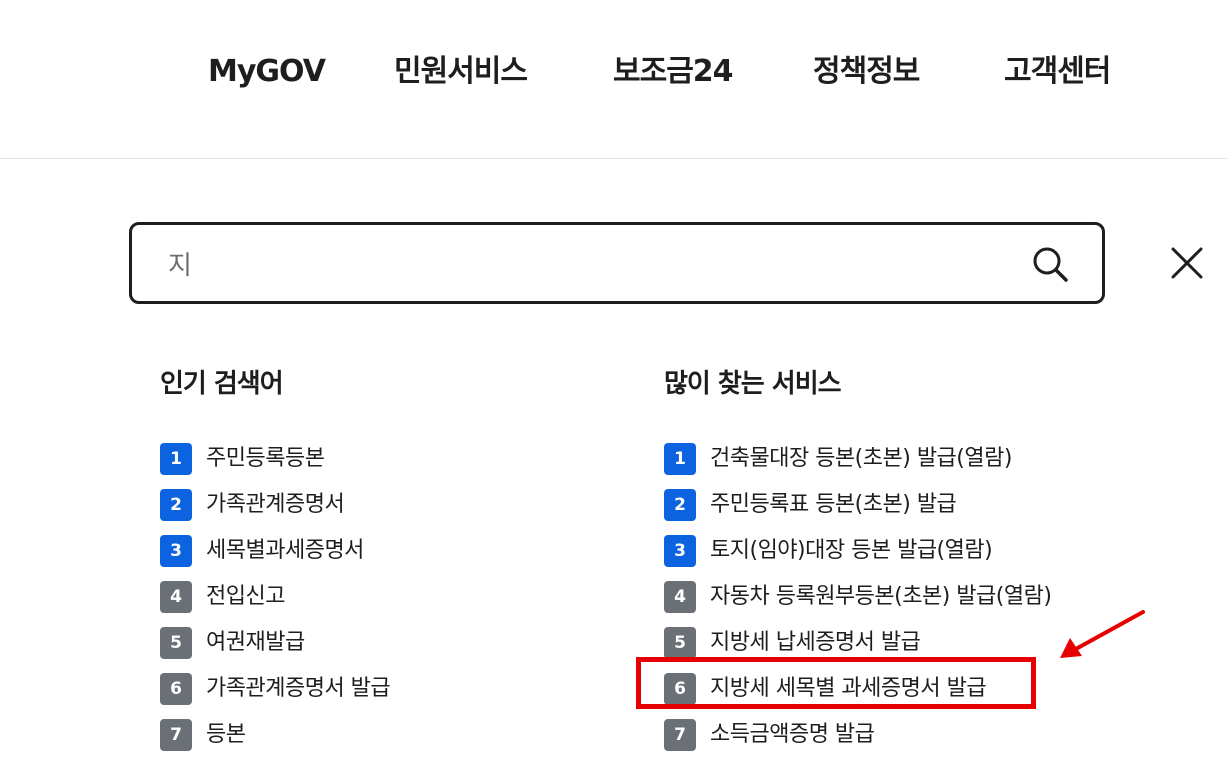  I want to click on service-item-label: 지방세 세목별 과세증명서 발급, so click(848, 688).